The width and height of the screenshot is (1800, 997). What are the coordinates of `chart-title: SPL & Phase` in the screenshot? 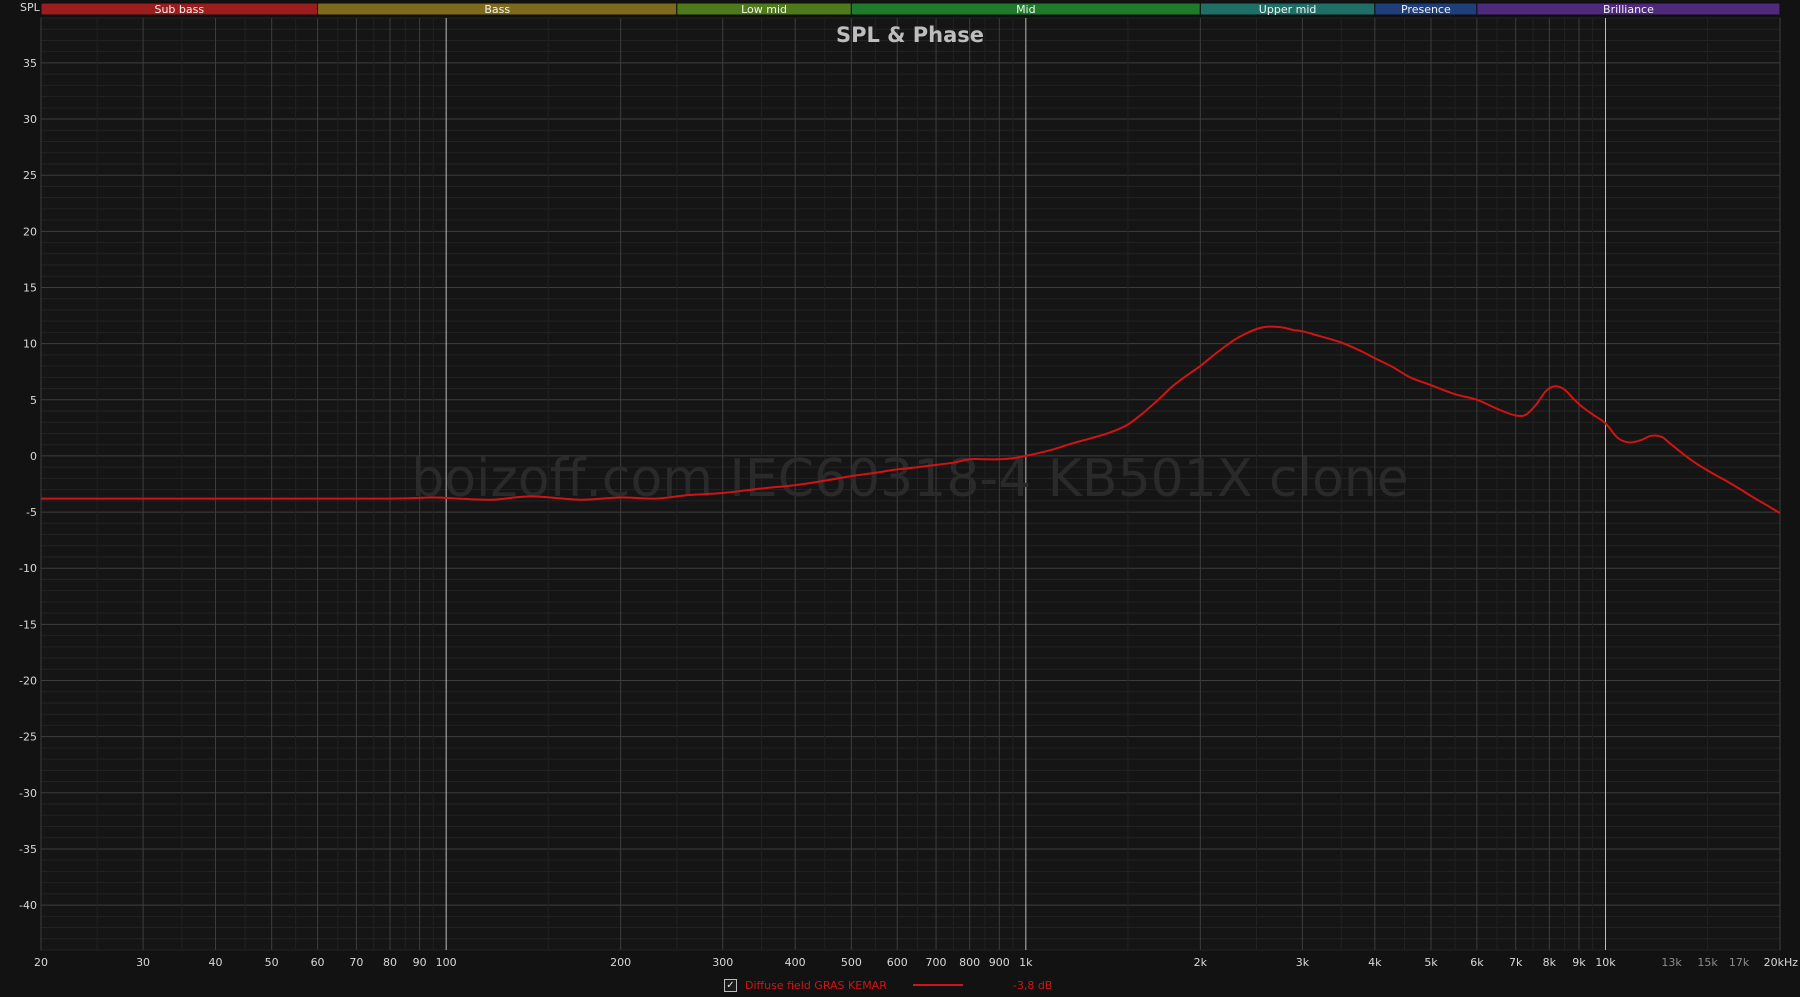 It's located at (910, 35).